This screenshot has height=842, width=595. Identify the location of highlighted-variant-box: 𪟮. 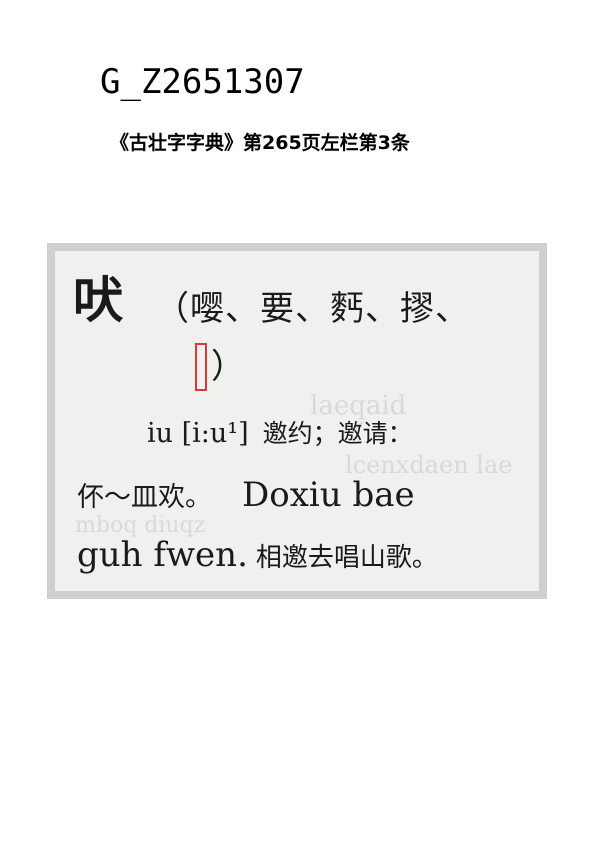
(201, 367).